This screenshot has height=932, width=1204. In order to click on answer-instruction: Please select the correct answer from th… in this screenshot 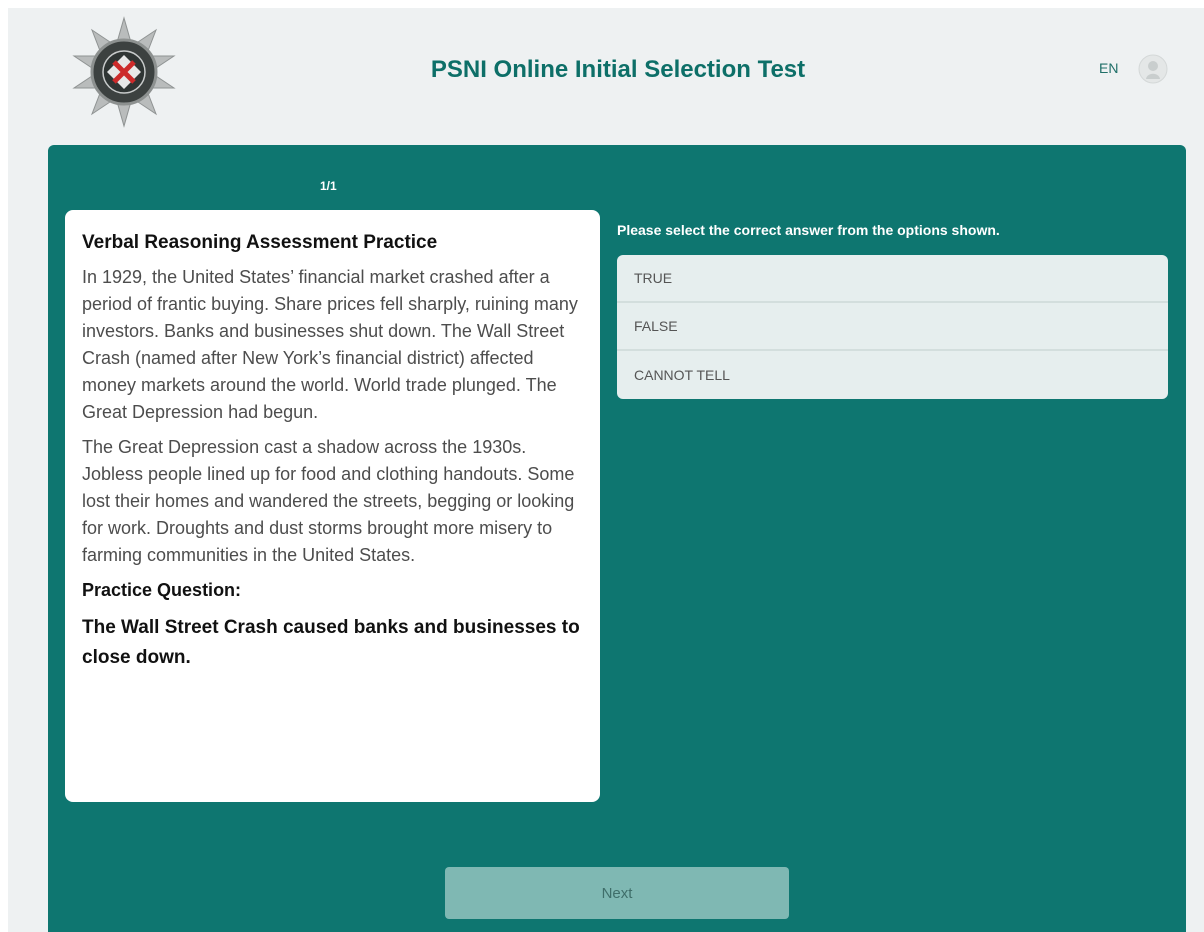, I will do `click(808, 230)`.